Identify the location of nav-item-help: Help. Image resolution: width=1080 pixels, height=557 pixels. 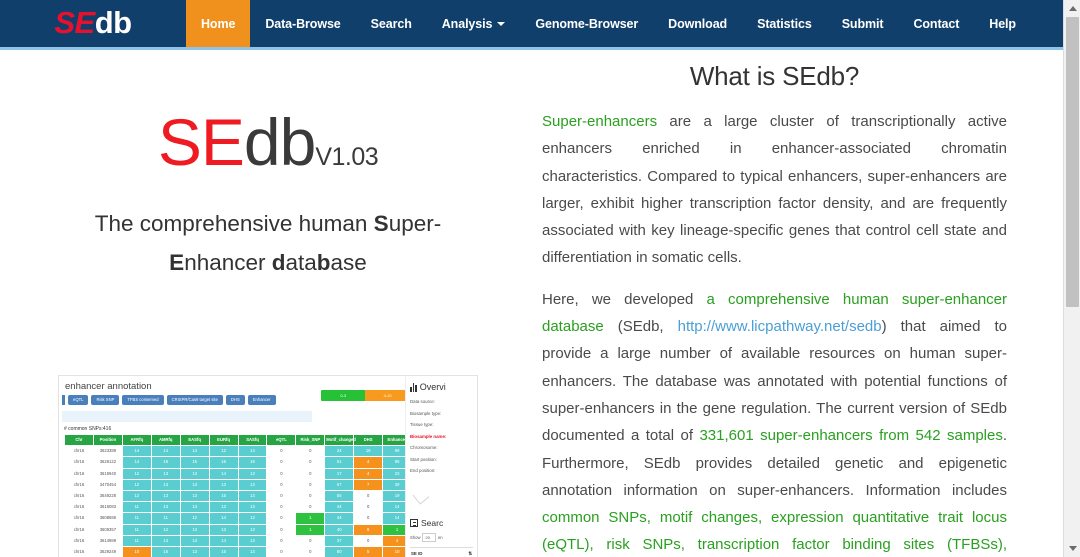
(1002, 23).